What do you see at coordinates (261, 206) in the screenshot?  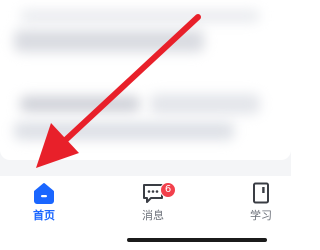 I see `tab-study: 学习` at bounding box center [261, 206].